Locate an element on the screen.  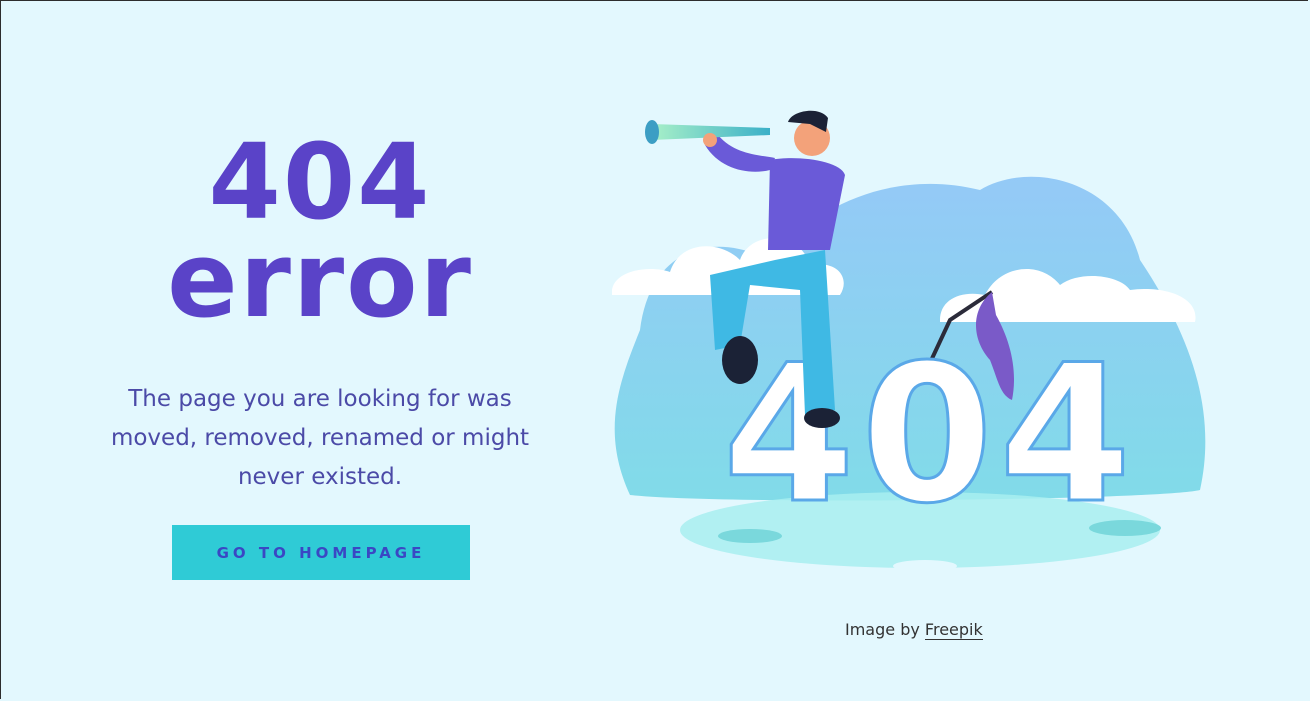
freepik-link: Freepik is located at coordinates (953, 630).